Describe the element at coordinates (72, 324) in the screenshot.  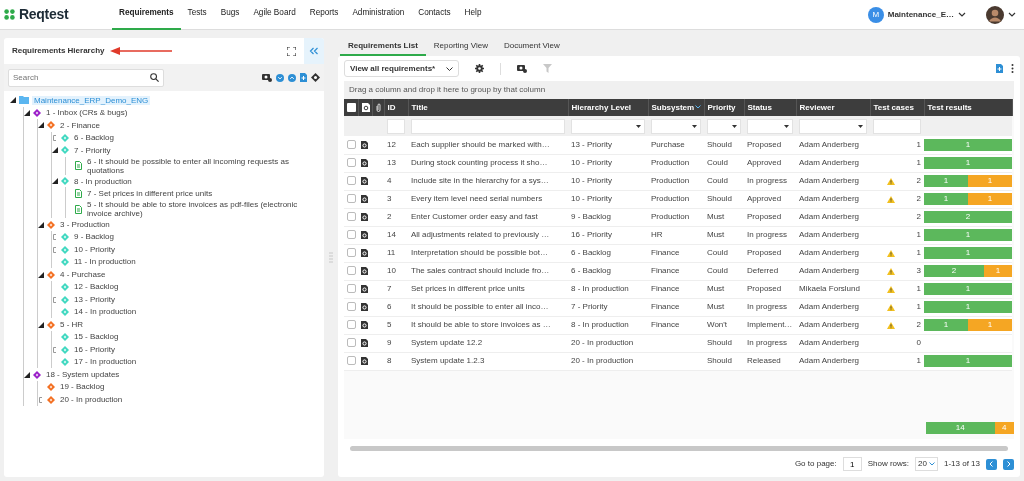
I see `tree-item: 5 - HR` at that location.